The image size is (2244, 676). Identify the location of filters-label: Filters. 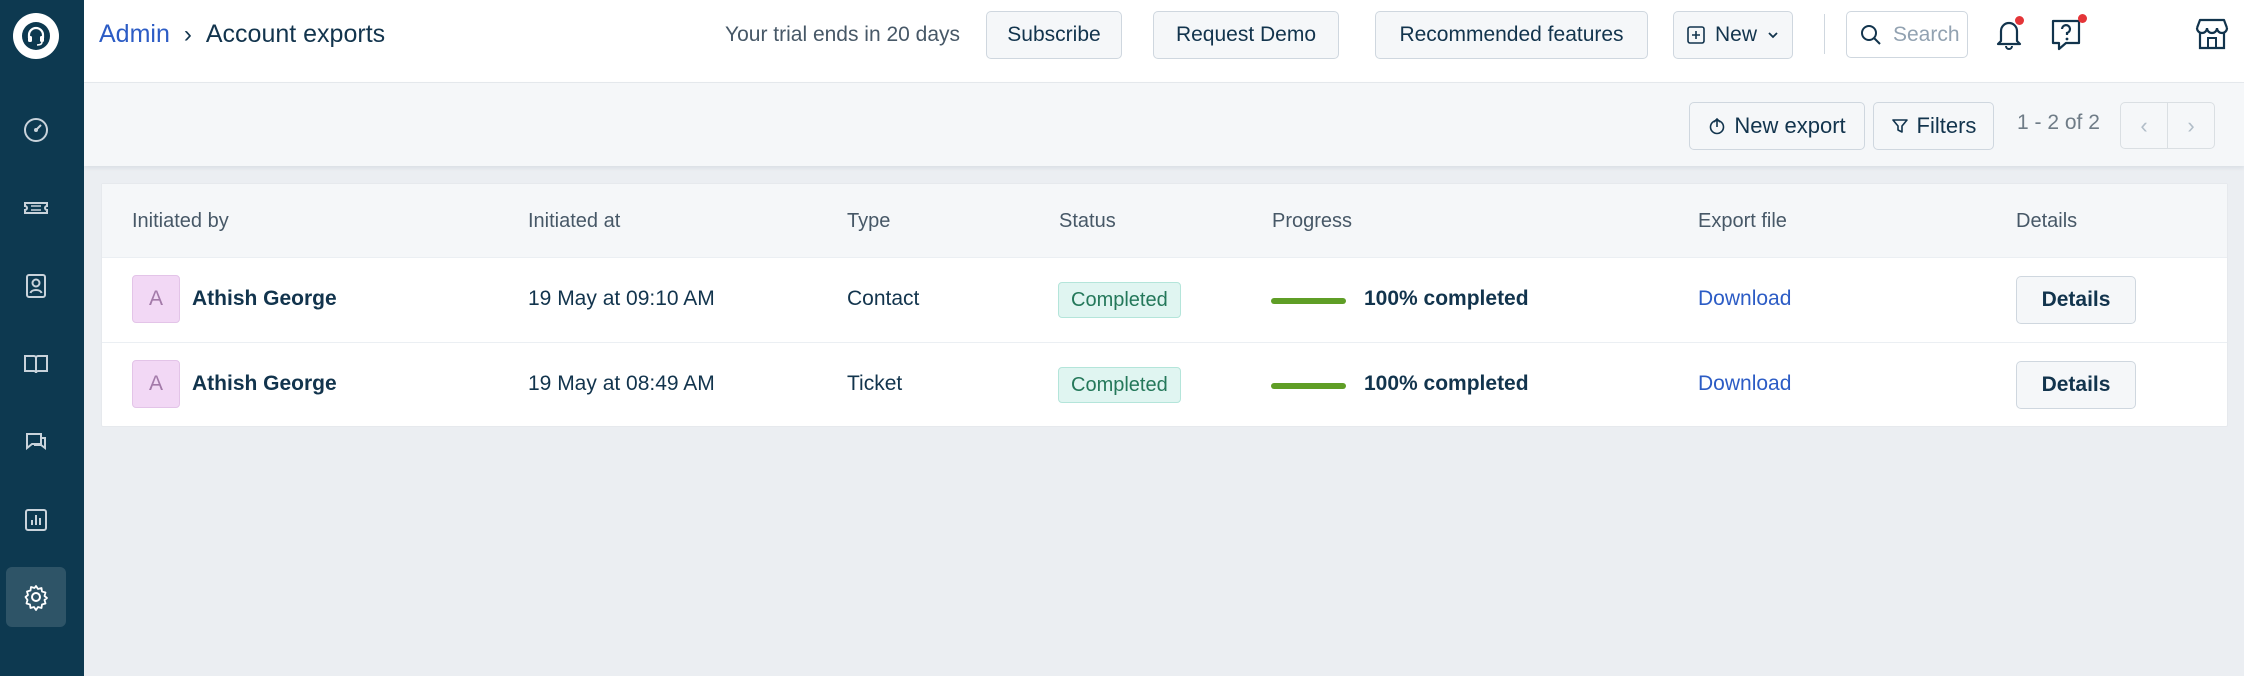
(1946, 125).